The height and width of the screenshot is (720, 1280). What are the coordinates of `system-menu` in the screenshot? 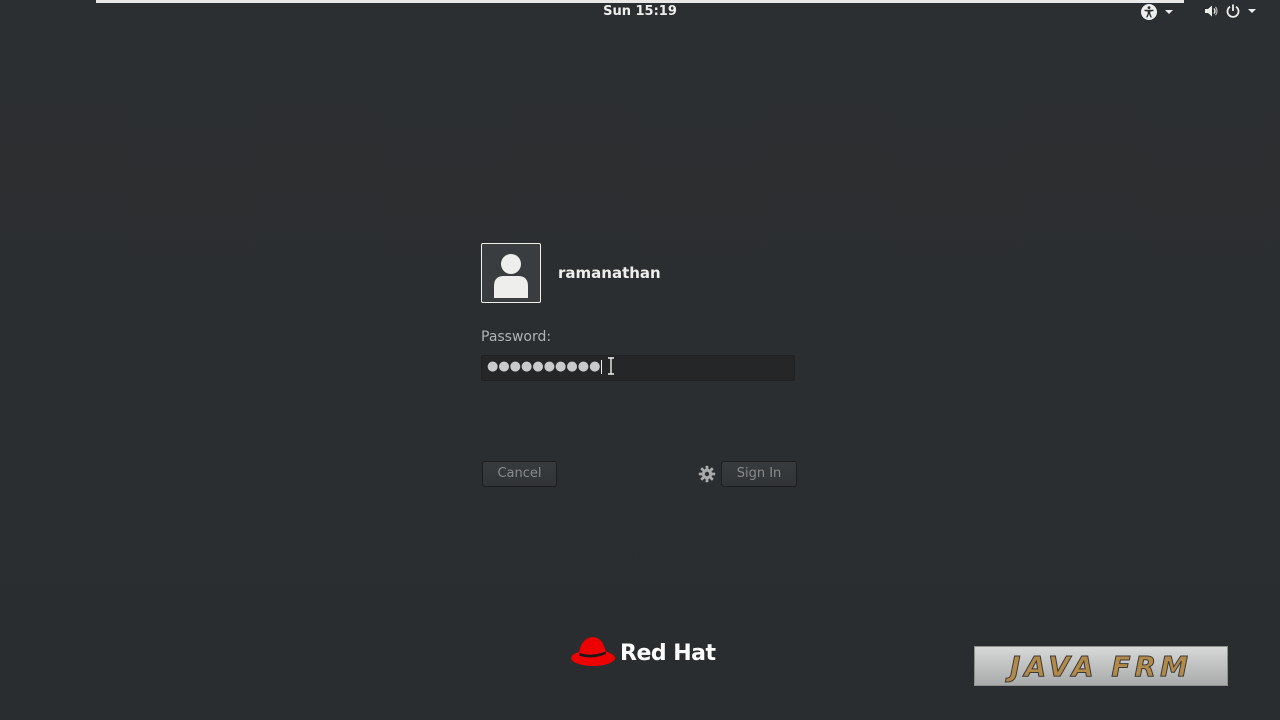 It's located at (1230, 11).